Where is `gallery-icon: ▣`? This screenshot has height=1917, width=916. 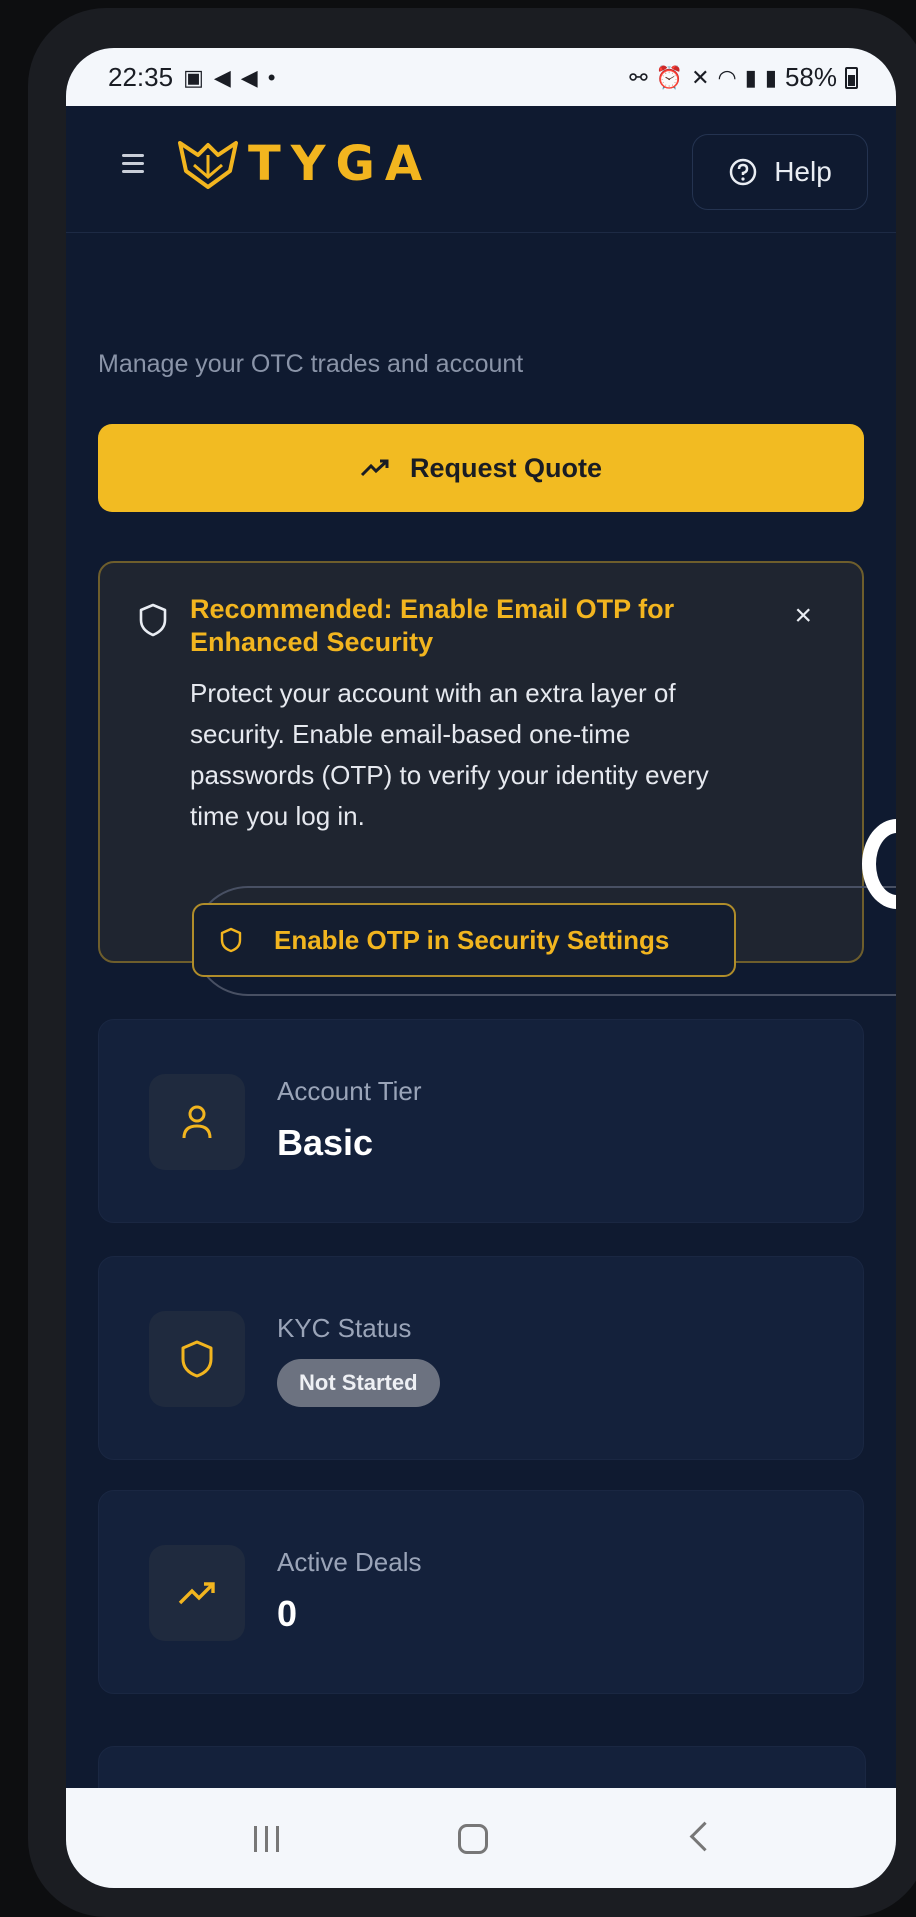 gallery-icon: ▣ is located at coordinates (193, 77).